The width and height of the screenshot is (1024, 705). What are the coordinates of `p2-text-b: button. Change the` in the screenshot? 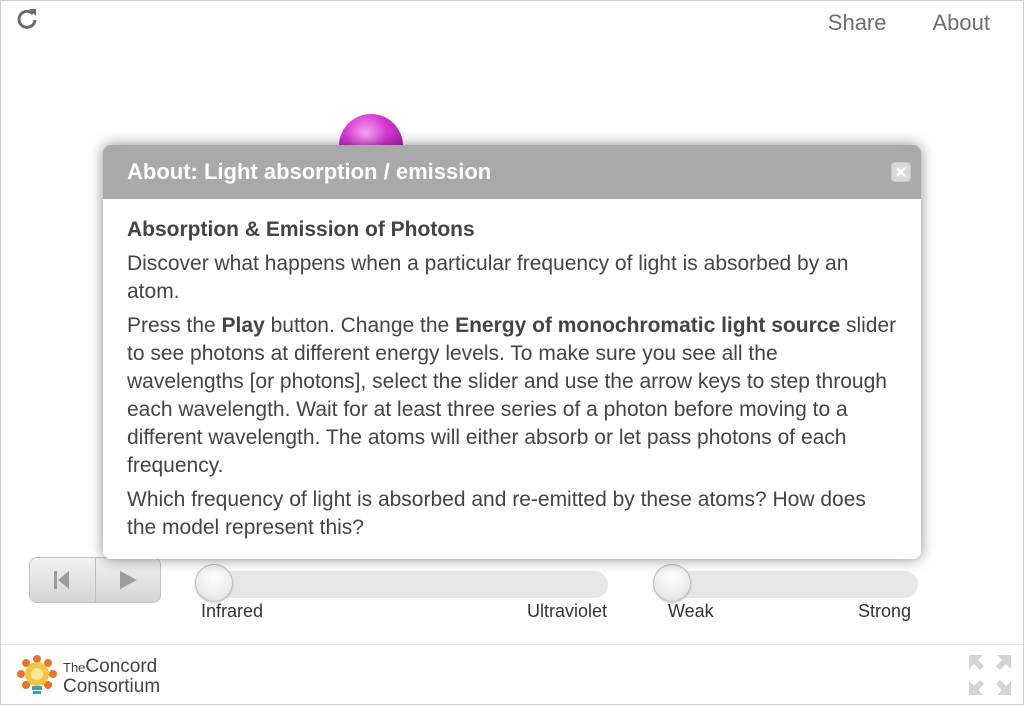 It's located at (360, 325).